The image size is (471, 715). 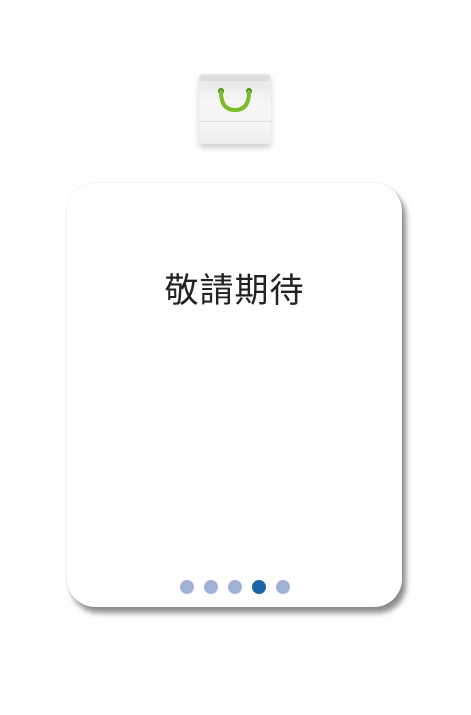 I want to click on shopping-bag-icon, so click(x=235, y=109).